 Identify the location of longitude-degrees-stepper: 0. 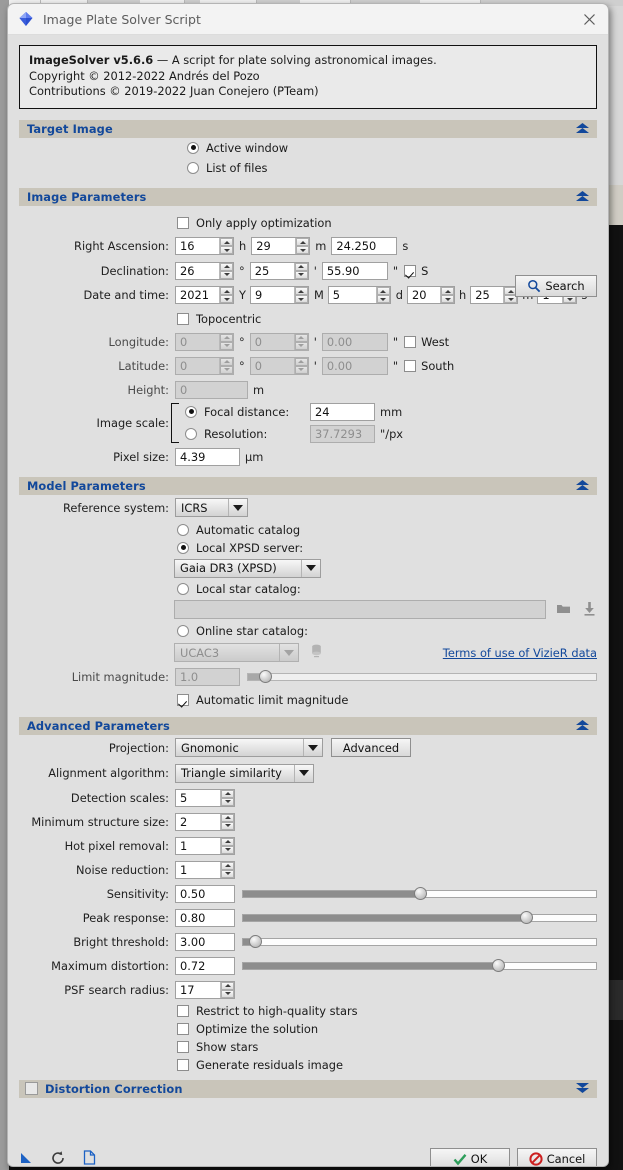
(204, 341).